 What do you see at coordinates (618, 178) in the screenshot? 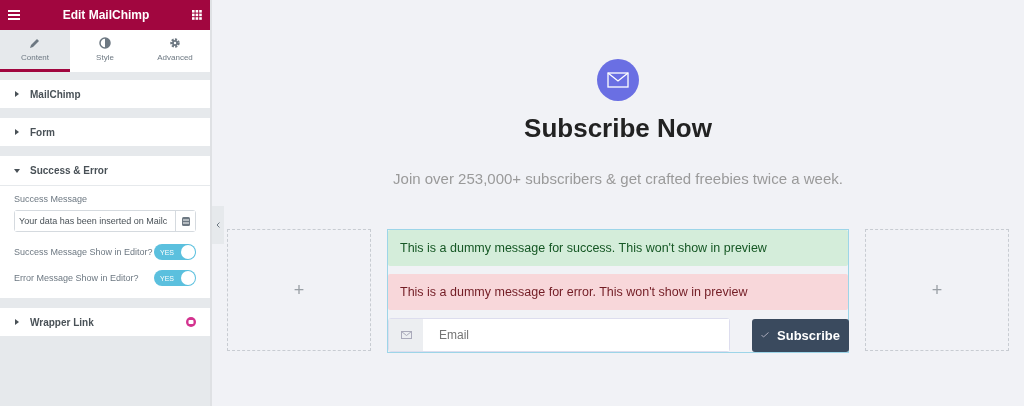
I see `subtitle: Join over 253,000+ subscribers & get crafted freebies twice a week.` at bounding box center [618, 178].